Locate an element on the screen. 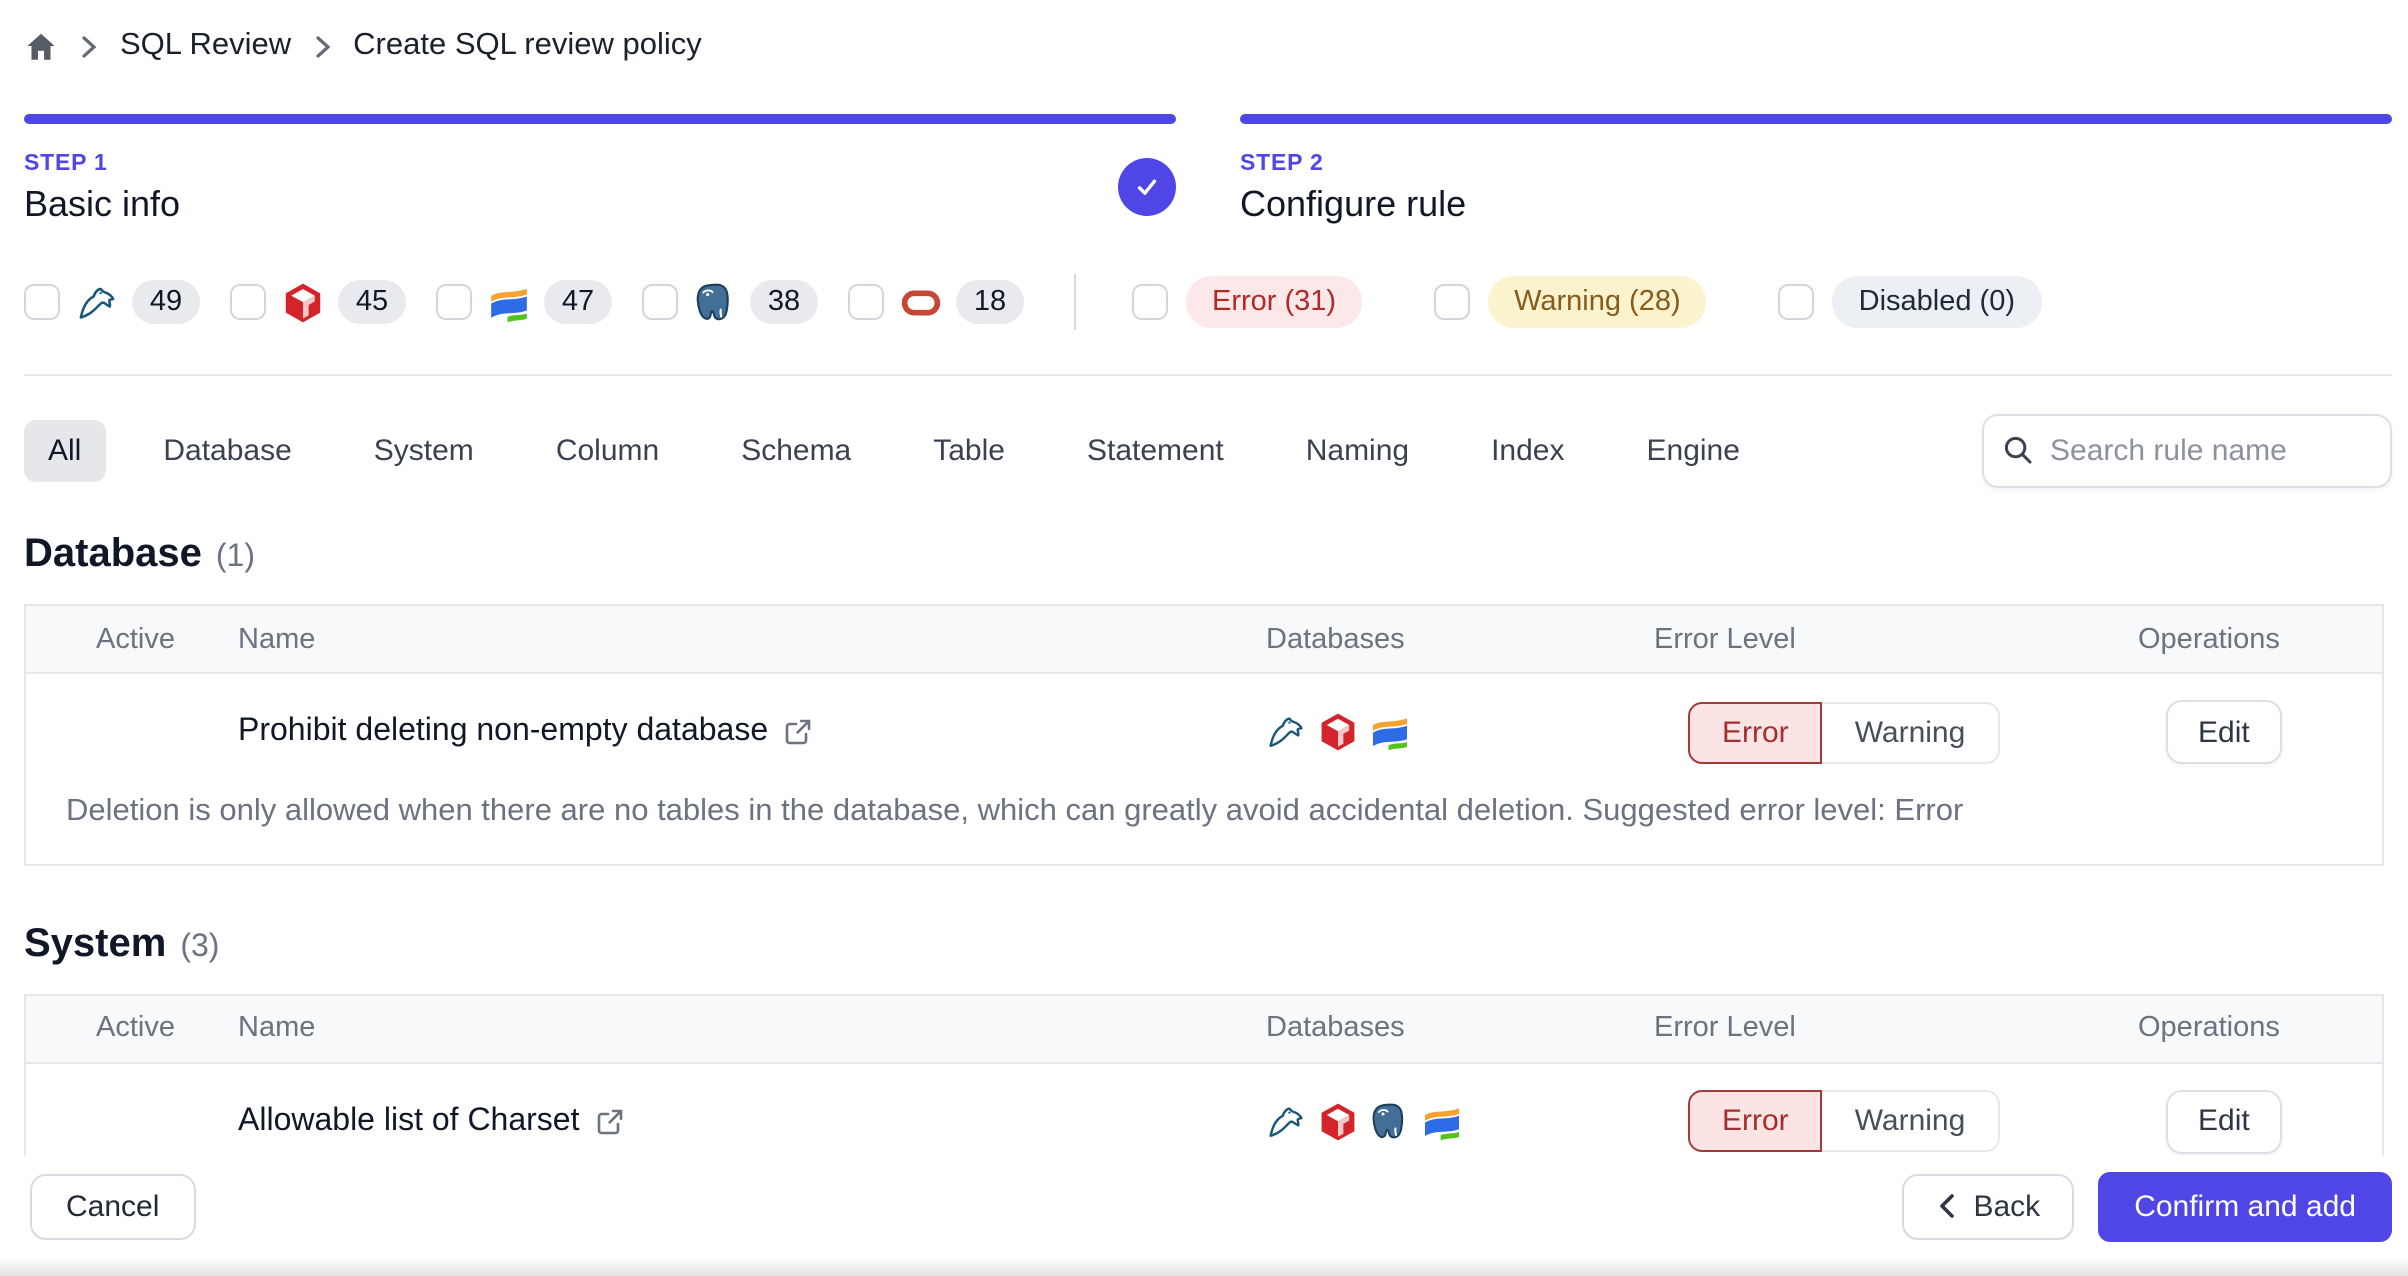  tab-naming: Naming is located at coordinates (1357, 451).